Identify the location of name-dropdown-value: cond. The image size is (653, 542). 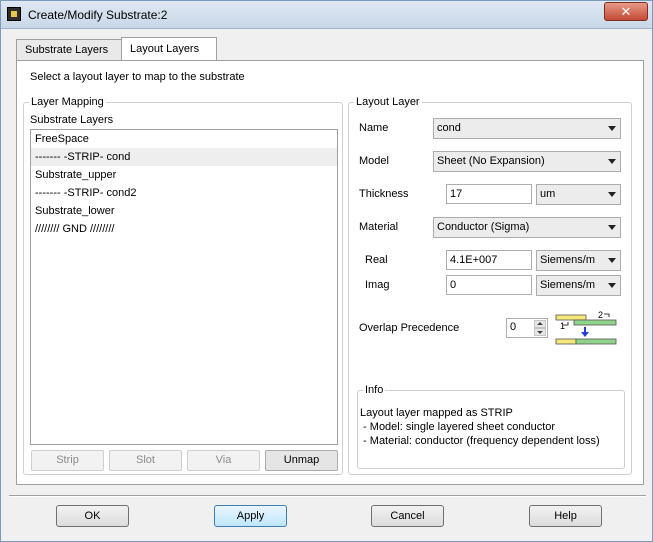
(449, 128).